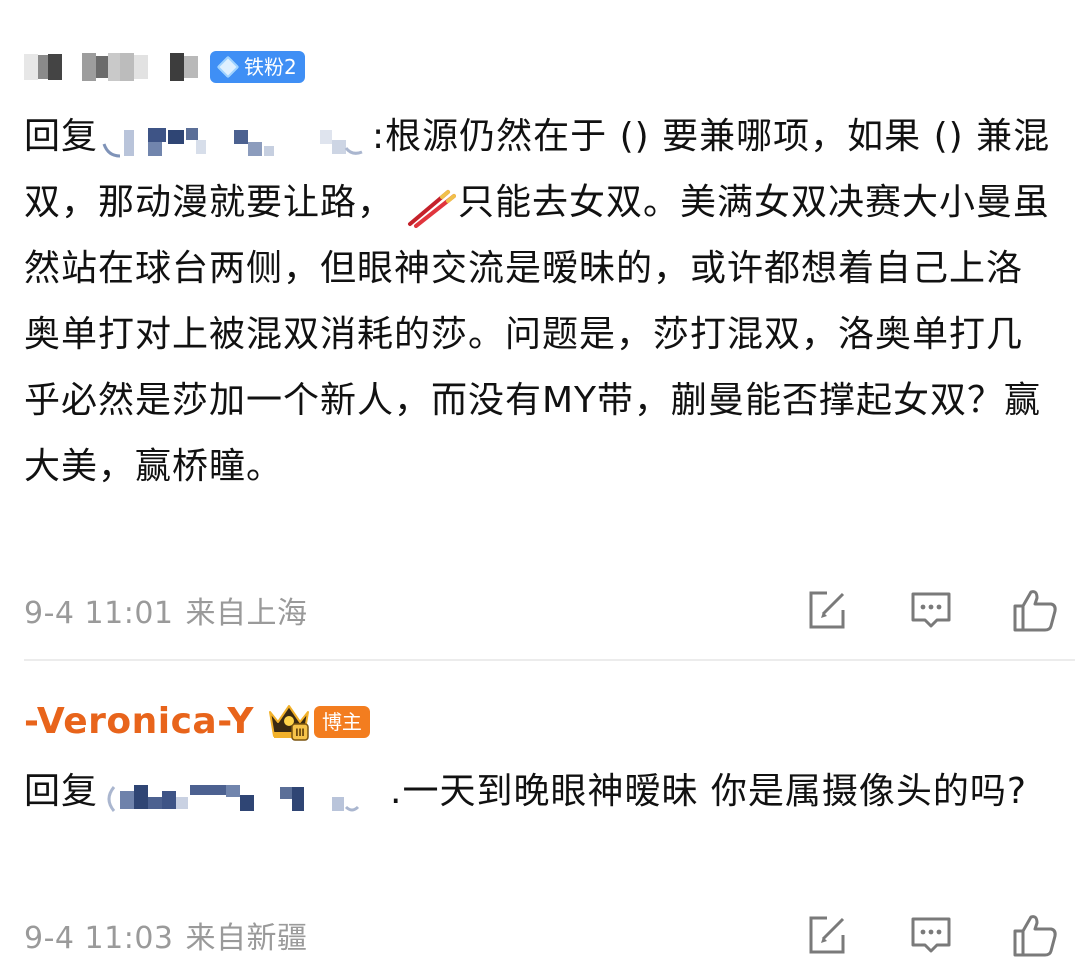 This screenshot has width=1075, height=977. Describe the element at coordinates (246, 613) in the screenshot. I see `comment-location: 来自上海` at that location.